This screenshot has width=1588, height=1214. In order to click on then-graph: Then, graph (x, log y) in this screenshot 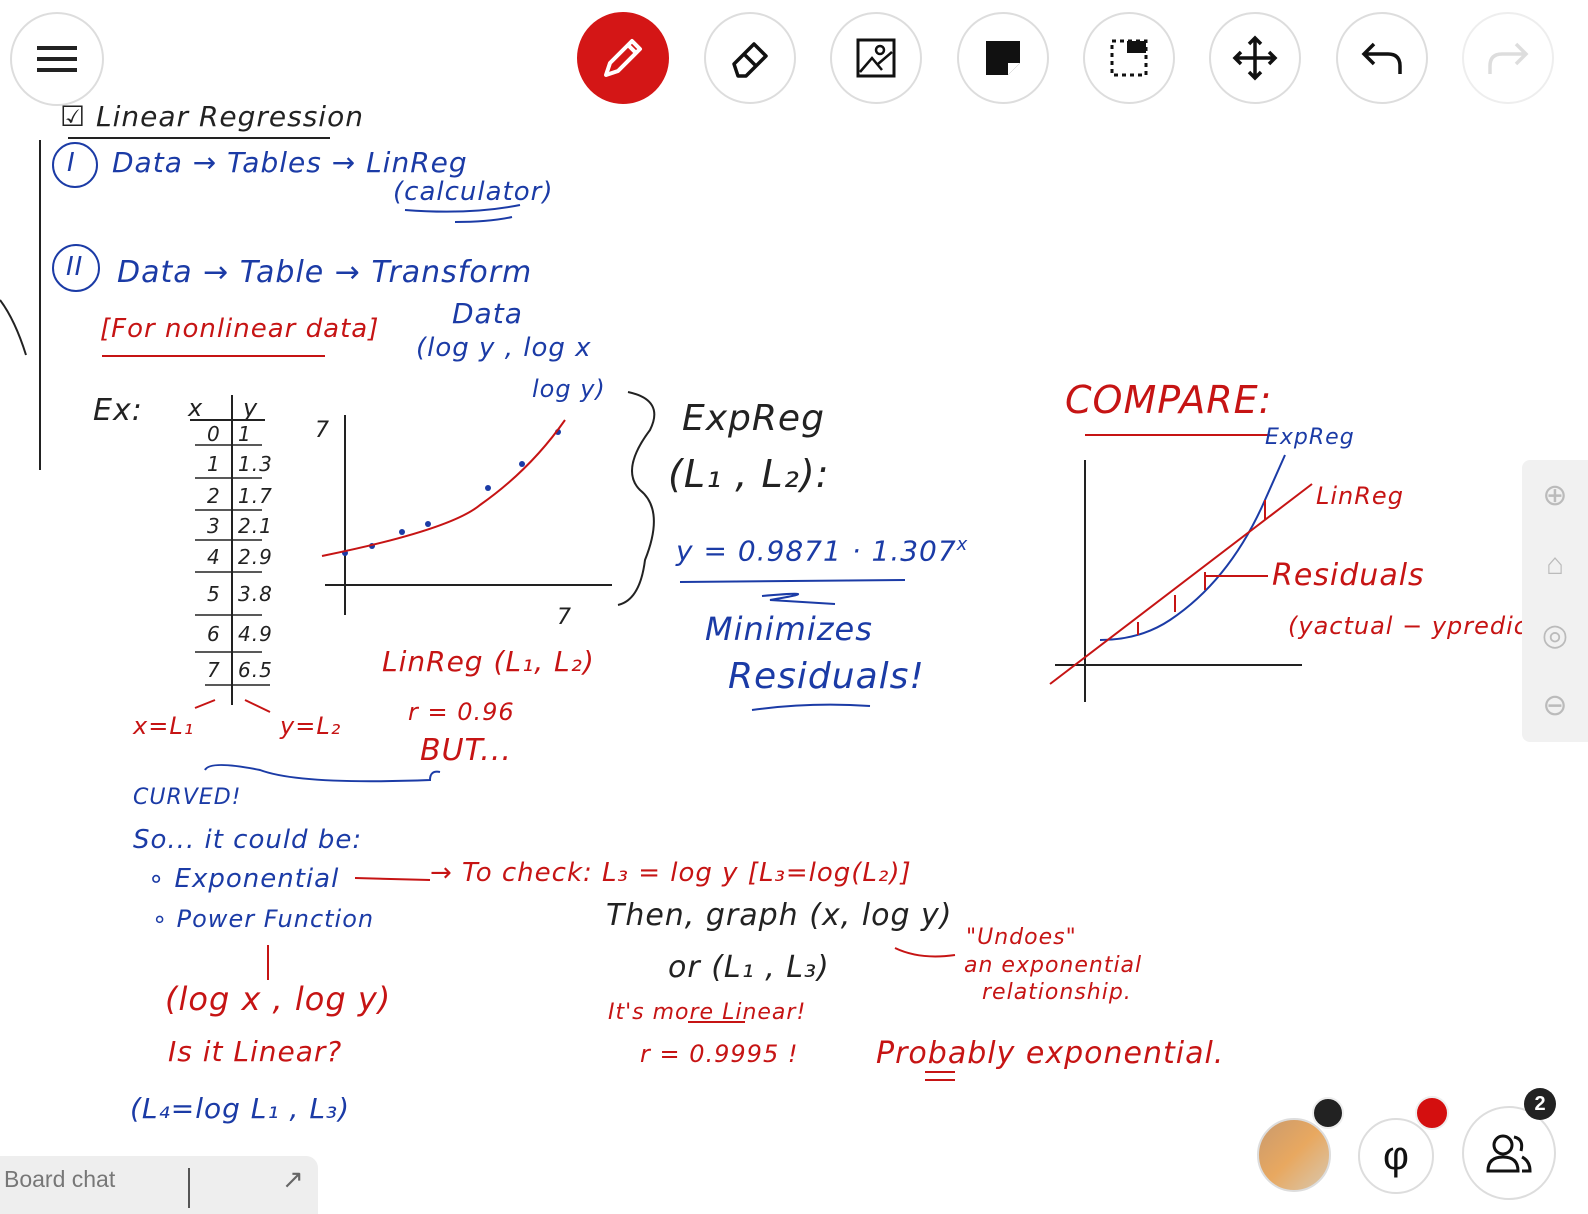, I will do `click(779, 915)`.